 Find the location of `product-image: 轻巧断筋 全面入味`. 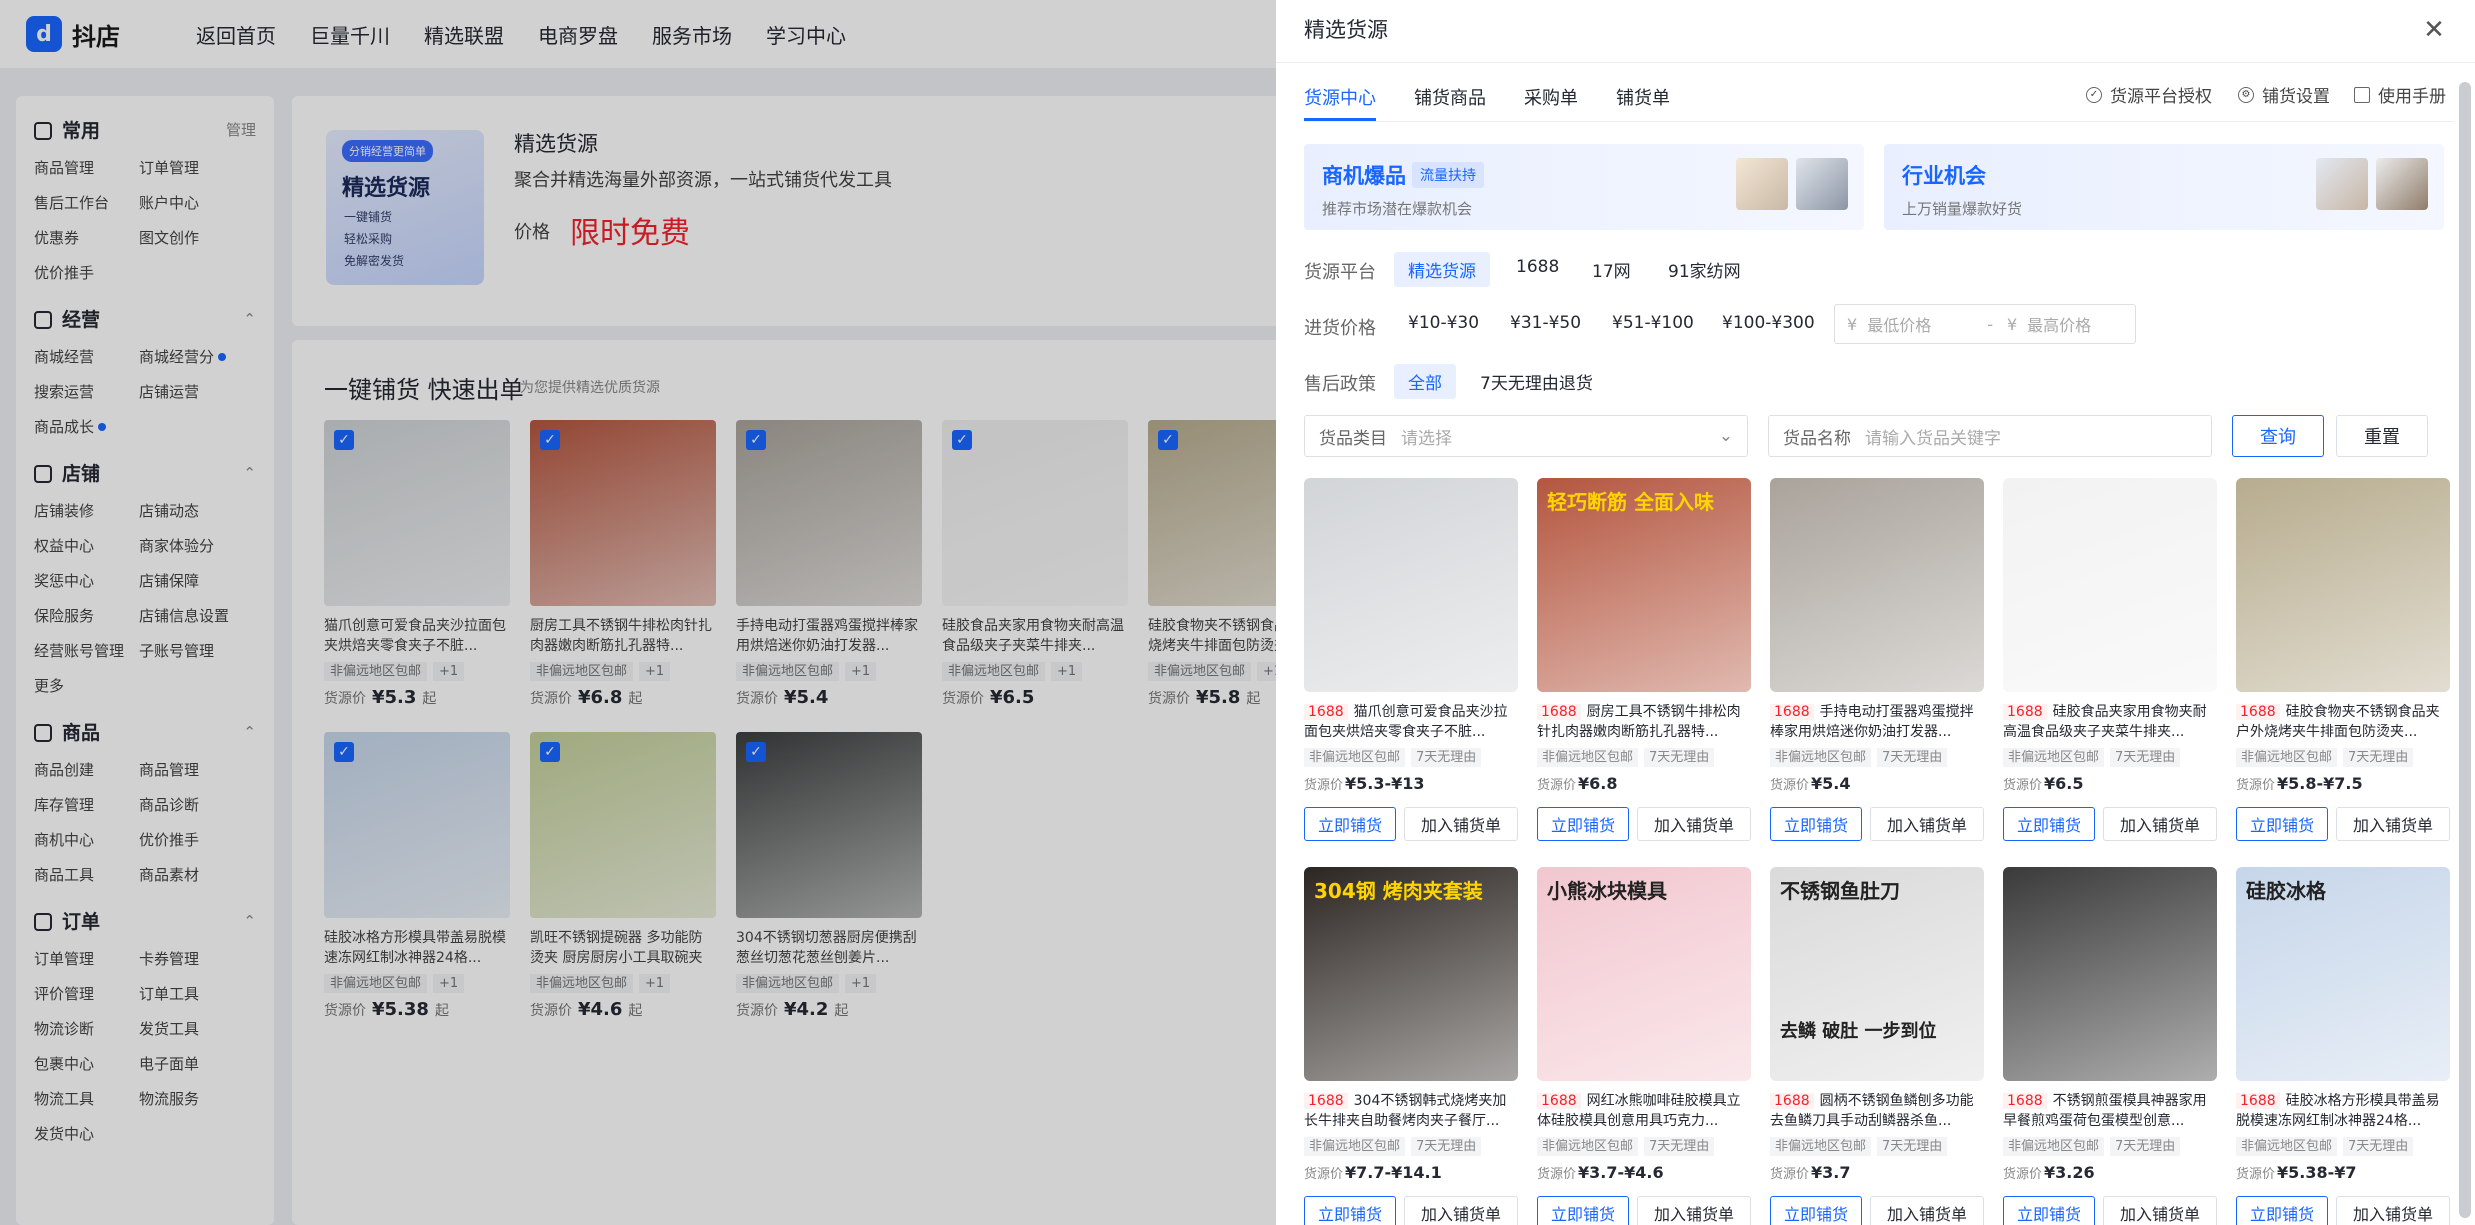

product-image: 轻巧断筋 全面入味 is located at coordinates (1644, 585).